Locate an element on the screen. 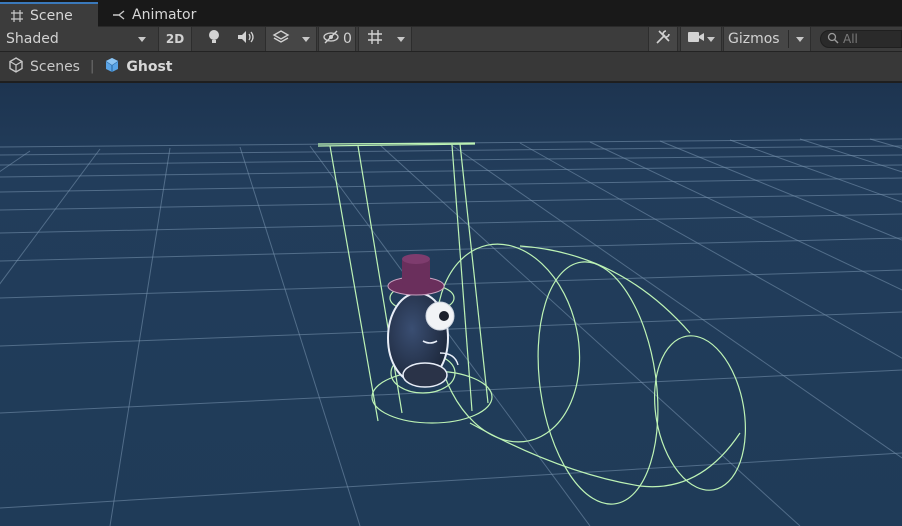  lightbulb-icon is located at coordinates (214, 39).